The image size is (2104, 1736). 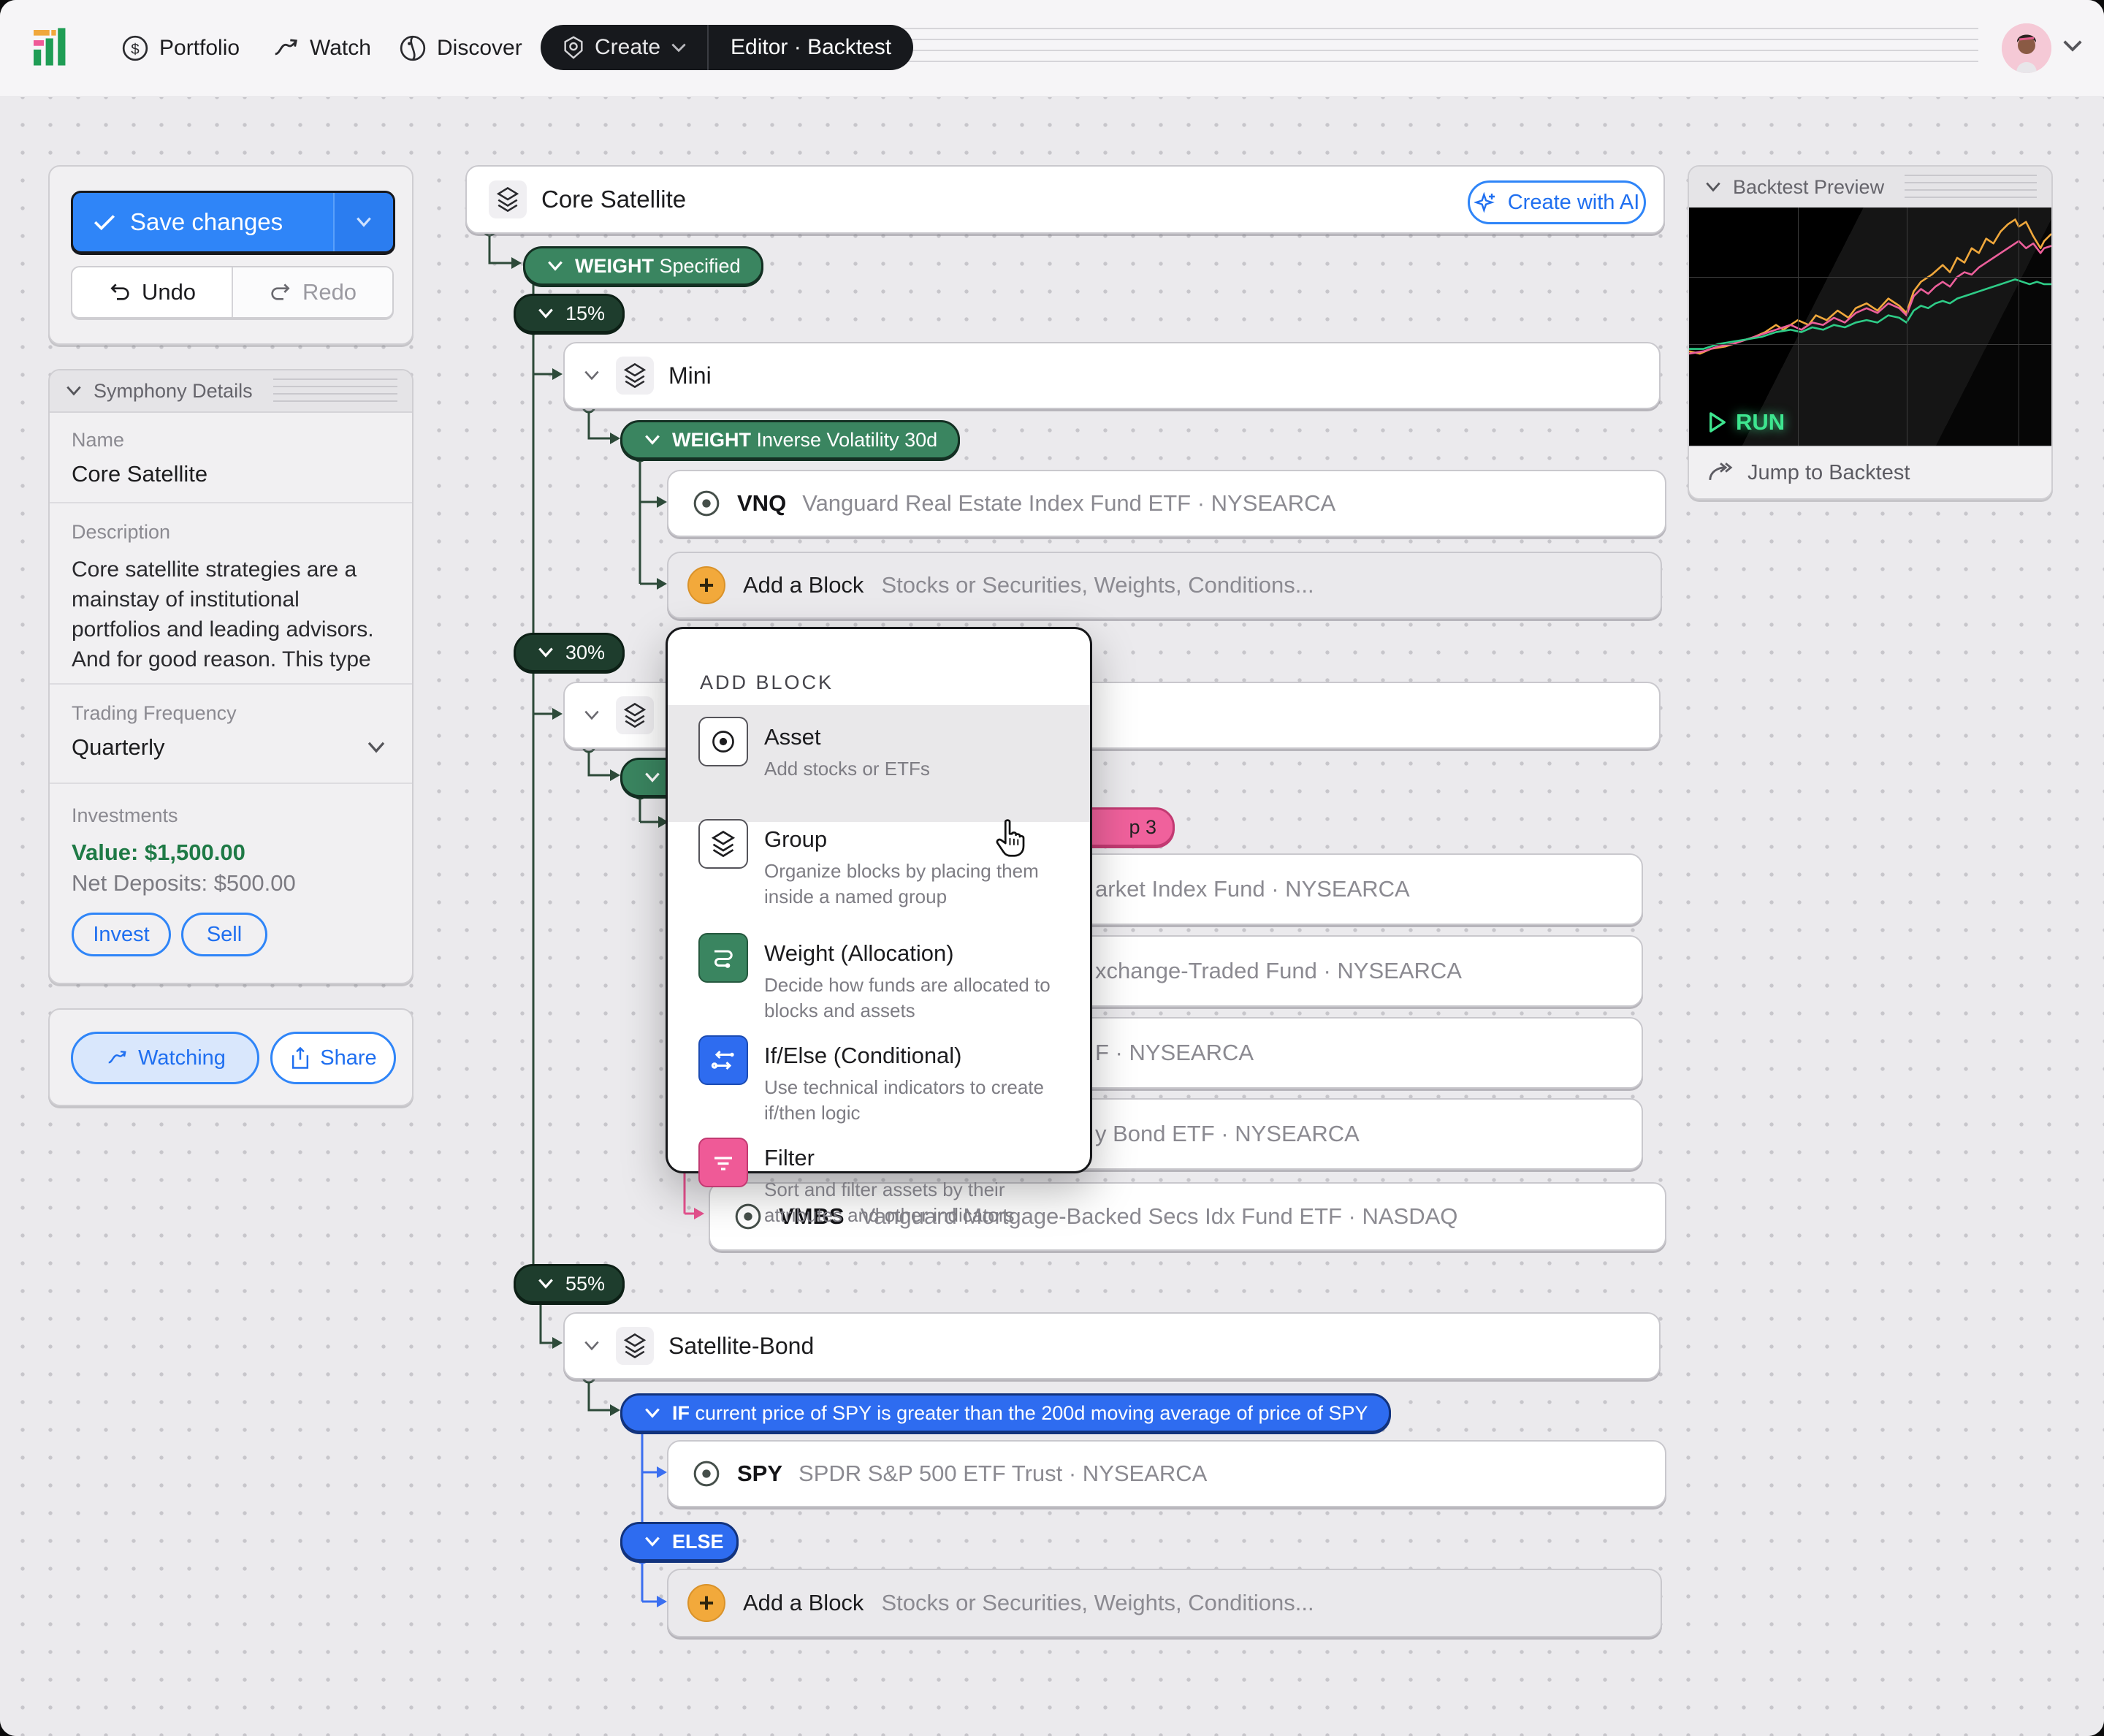 I want to click on weight-allocation-icon, so click(x=723, y=958).